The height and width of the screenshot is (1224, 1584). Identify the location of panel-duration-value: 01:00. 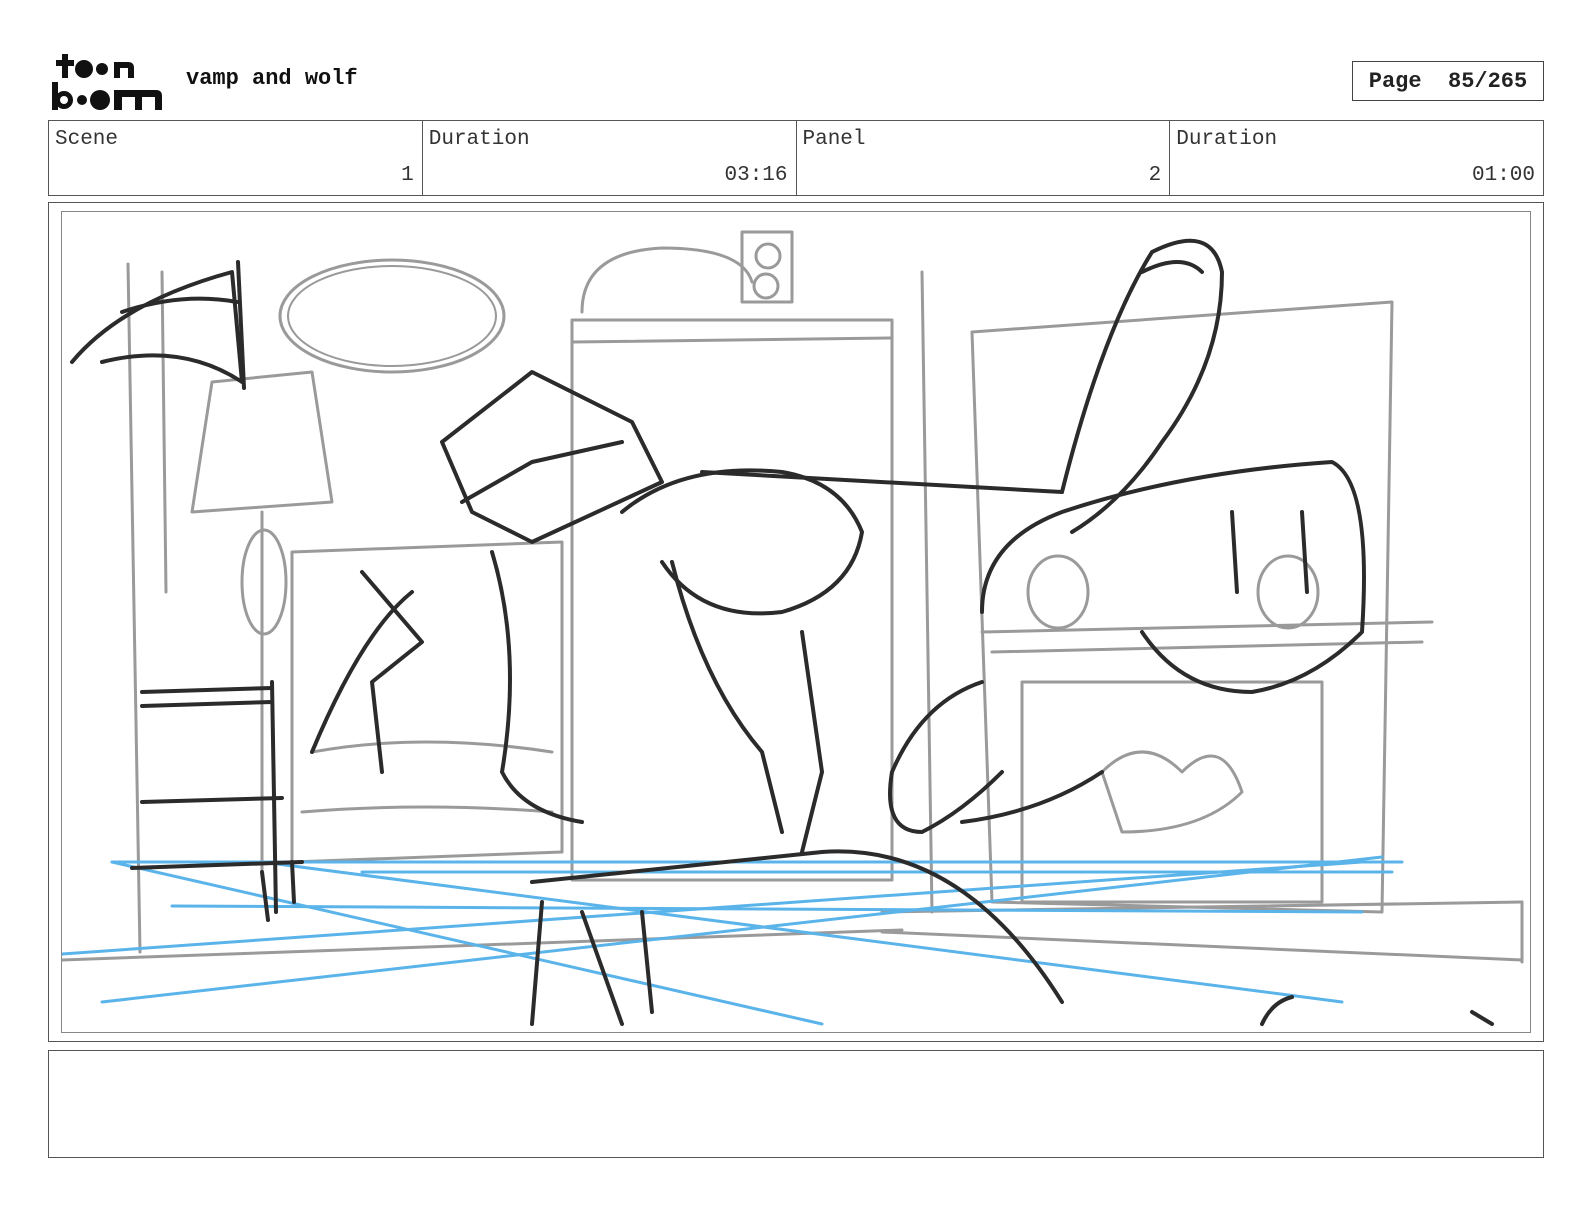
(1503, 175).